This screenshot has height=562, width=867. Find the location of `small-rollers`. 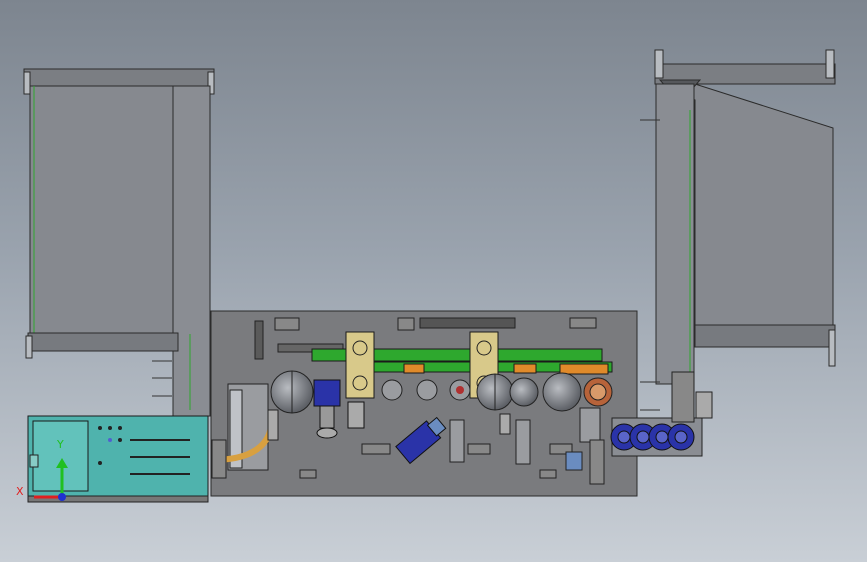

small-rollers is located at coordinates (426, 390).